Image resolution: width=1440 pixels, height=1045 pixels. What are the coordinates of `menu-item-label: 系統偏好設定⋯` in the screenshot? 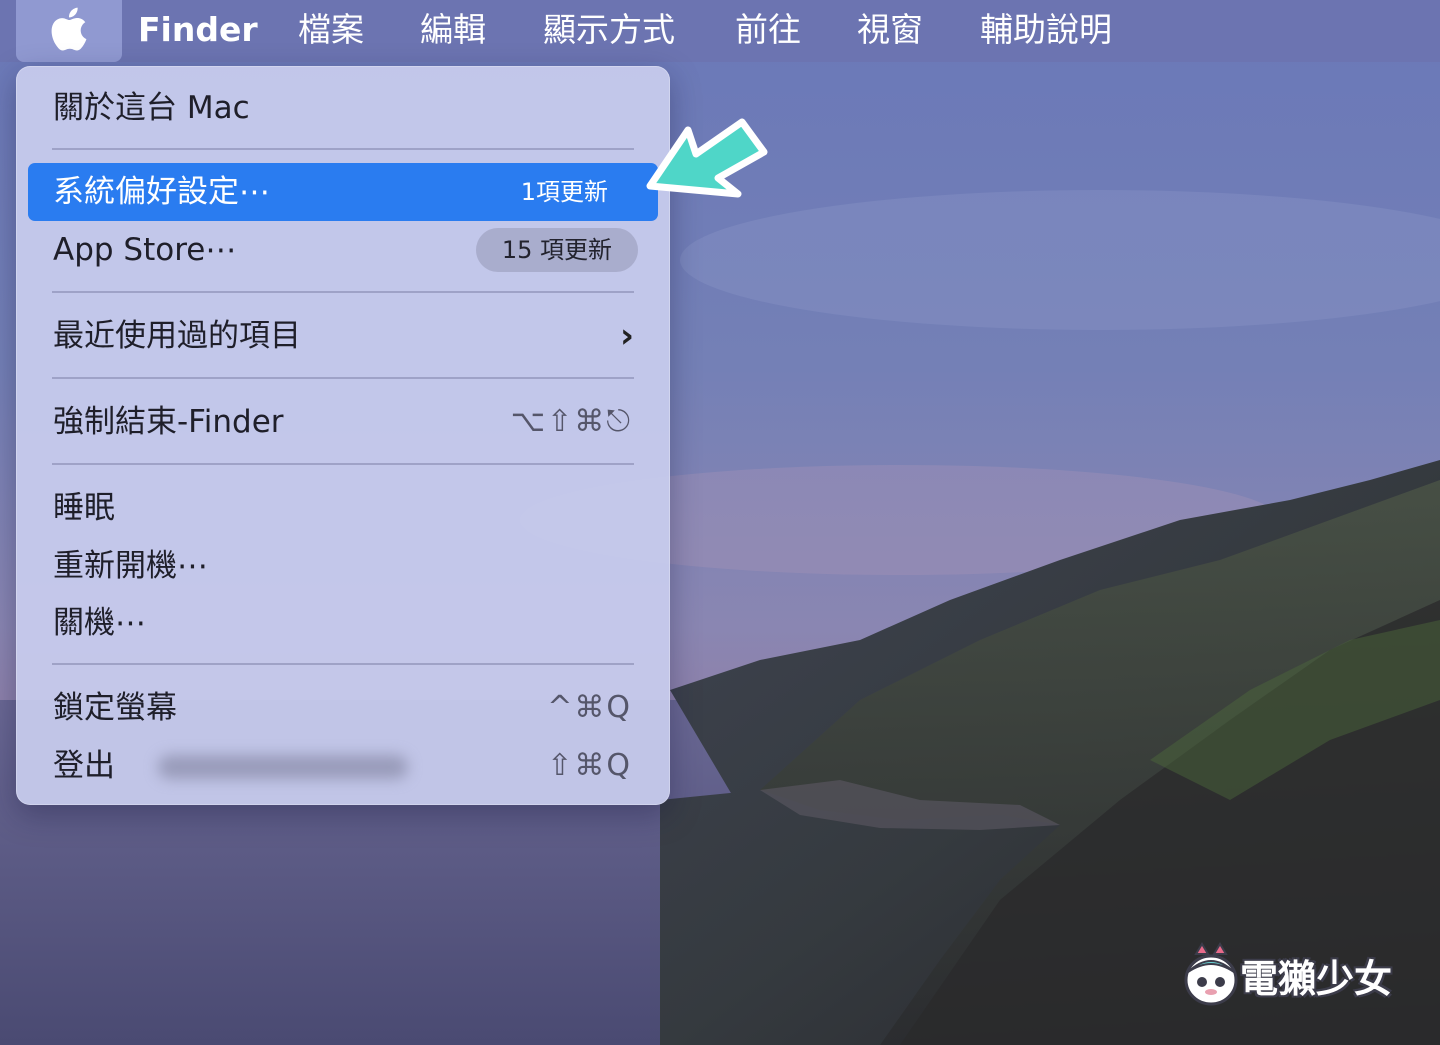 It's located at (161, 192).